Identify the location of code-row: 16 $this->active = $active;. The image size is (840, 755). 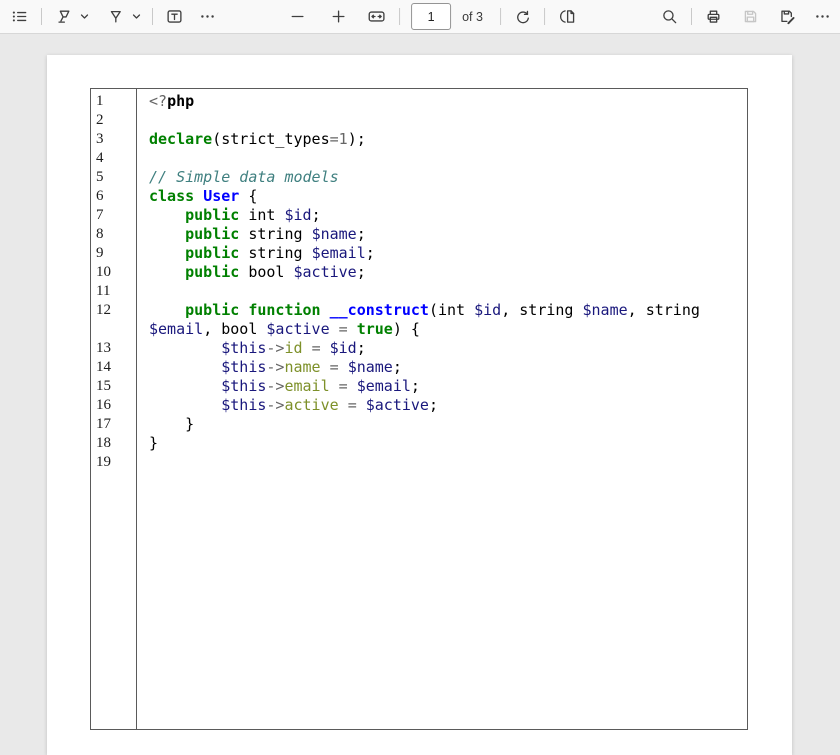
(419, 405).